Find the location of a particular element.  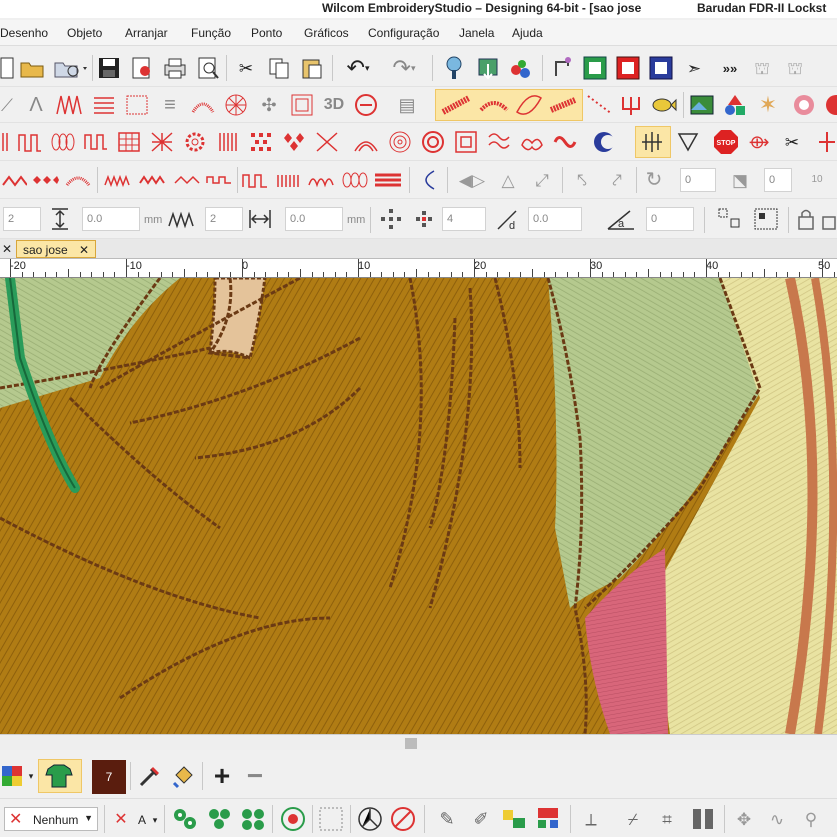

arcs-icon is located at coordinates (366, 142).